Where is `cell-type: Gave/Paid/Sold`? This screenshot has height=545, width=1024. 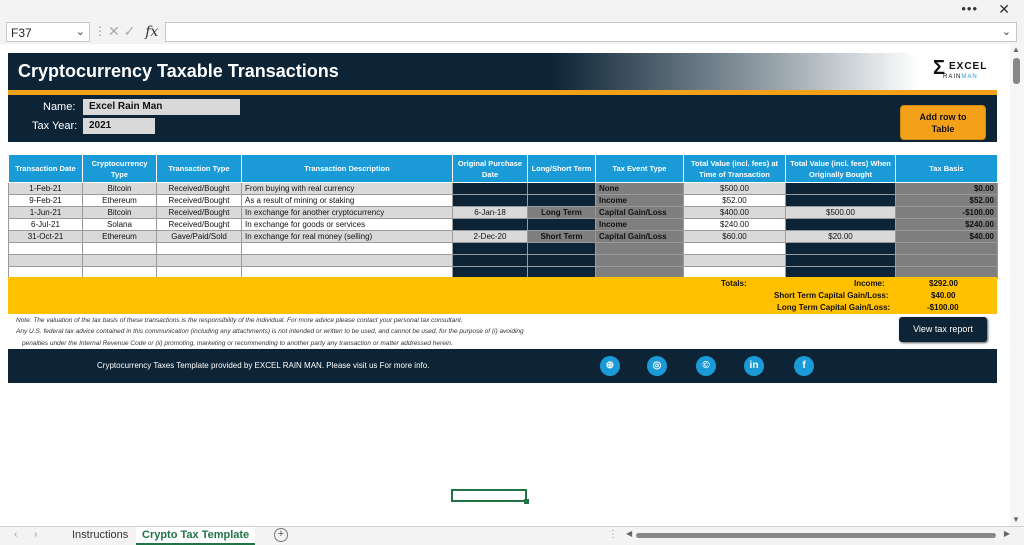
cell-type: Gave/Paid/Sold is located at coordinates (199, 236).